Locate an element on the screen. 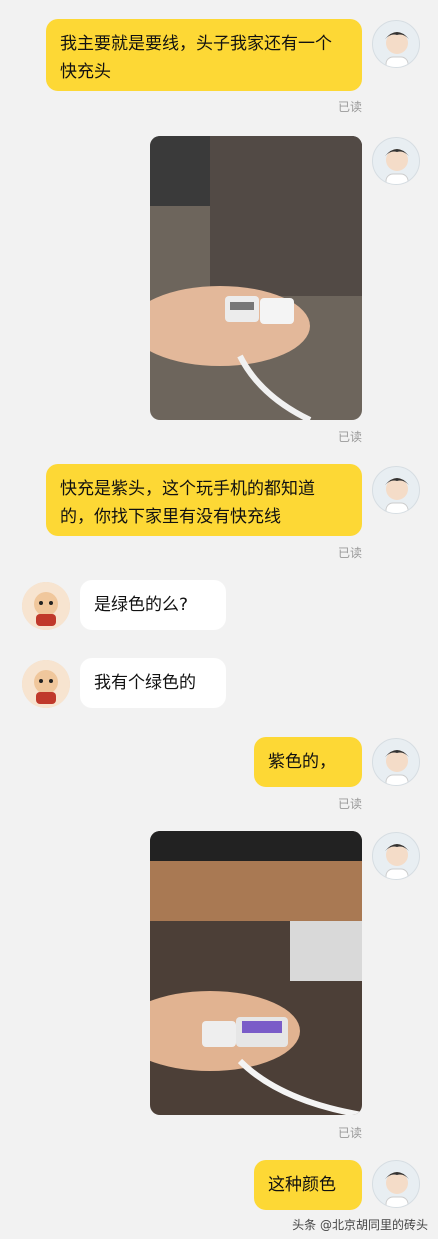 The width and height of the screenshot is (438, 1239). message-text: 这种颜色 is located at coordinates (302, 1185).